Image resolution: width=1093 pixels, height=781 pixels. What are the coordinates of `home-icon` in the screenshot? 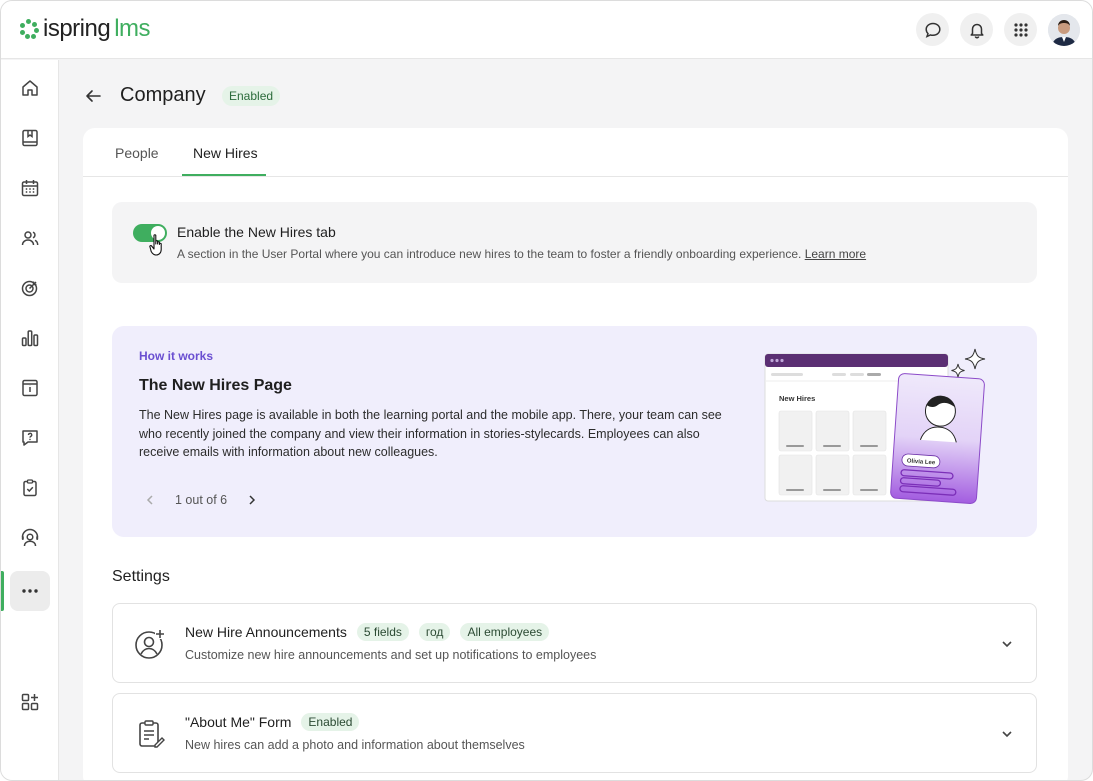 It's located at (30, 88).